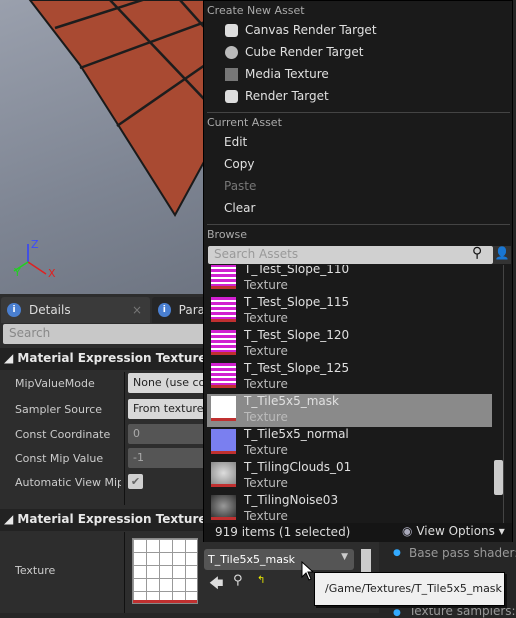  Describe the element at coordinates (503, 394) in the screenshot. I see `scrollbar-track` at that location.